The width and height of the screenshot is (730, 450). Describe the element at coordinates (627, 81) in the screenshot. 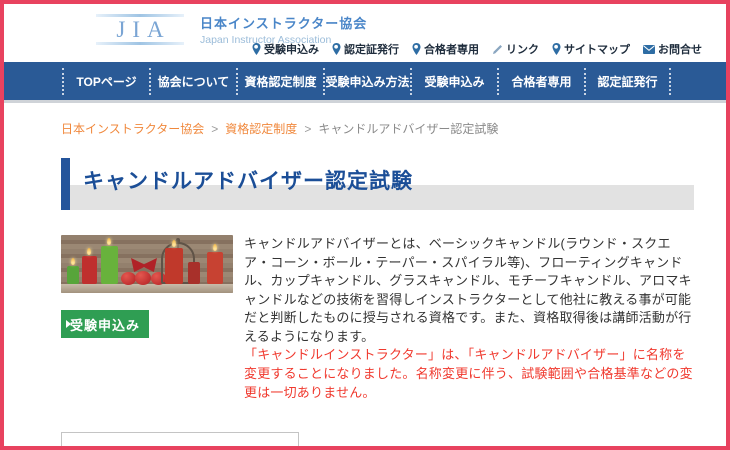

I see `nav-item-cert-issue: 認定証発行` at that location.